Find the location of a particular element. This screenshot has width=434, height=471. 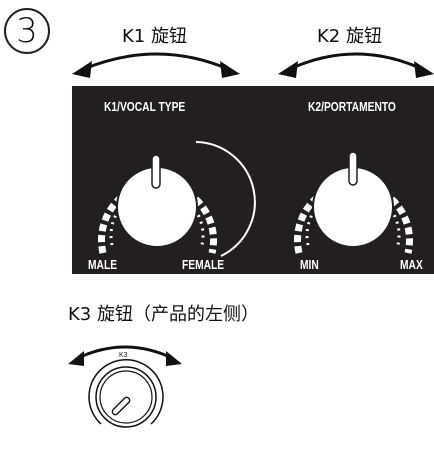

k3-knob is located at coordinates (126, 393).